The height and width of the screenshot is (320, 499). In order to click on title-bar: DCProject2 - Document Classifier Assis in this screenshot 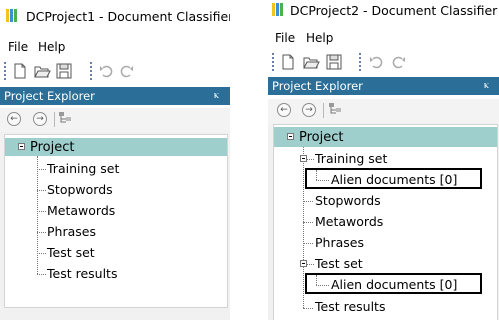, I will do `click(383, 11)`.